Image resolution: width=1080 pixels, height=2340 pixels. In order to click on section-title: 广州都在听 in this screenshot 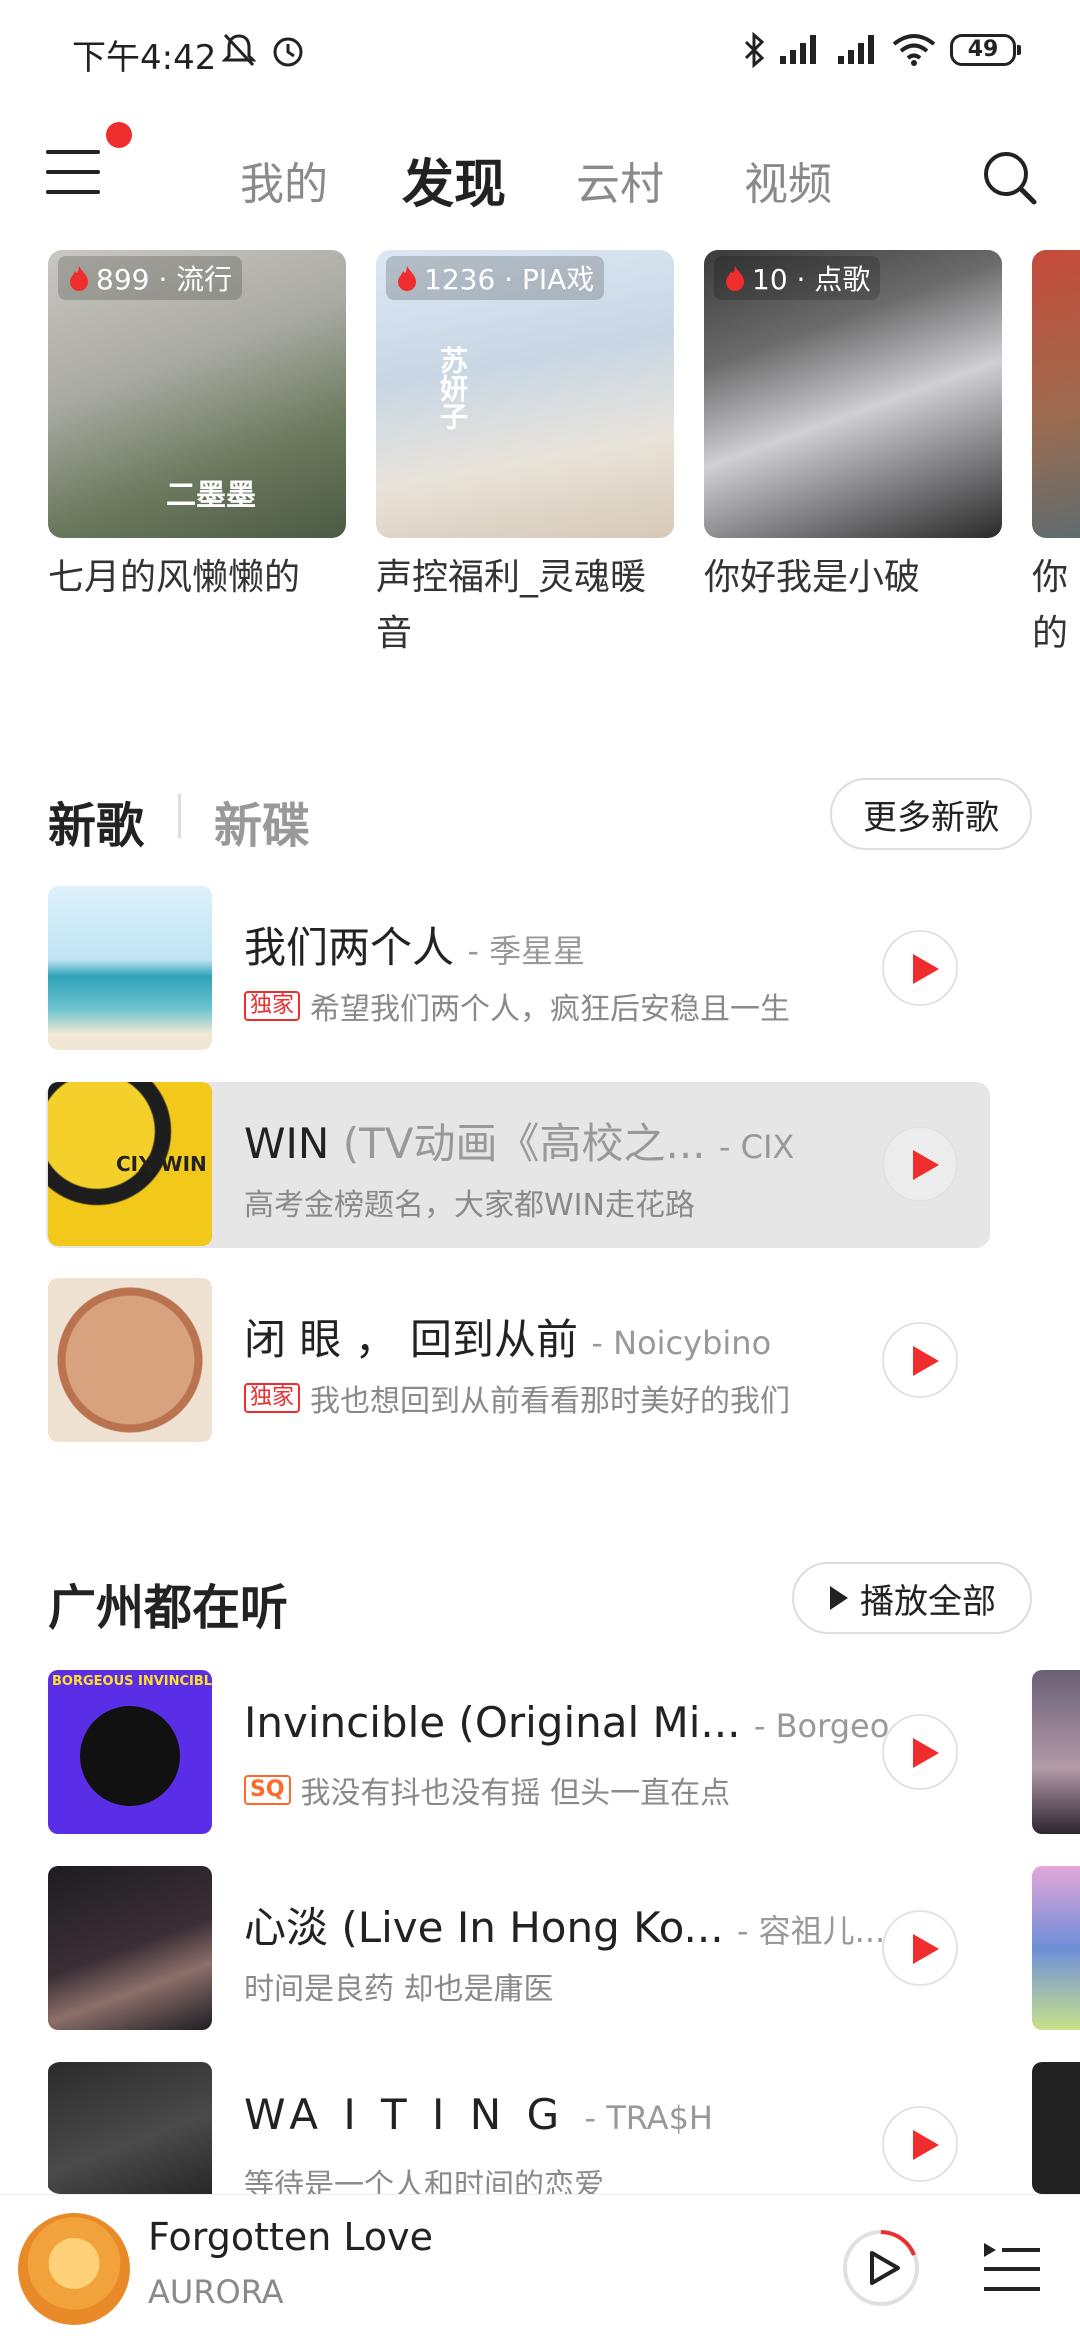, I will do `click(168, 1608)`.